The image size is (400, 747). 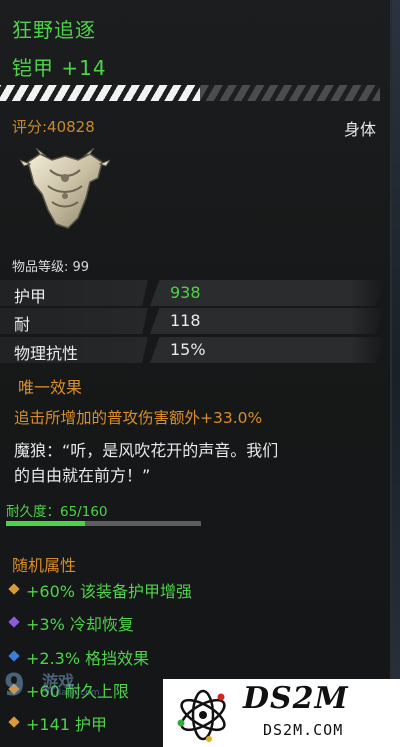 What do you see at coordinates (59, 68) in the screenshot?
I see `item-type-line: 铠甲 +14` at bounding box center [59, 68].